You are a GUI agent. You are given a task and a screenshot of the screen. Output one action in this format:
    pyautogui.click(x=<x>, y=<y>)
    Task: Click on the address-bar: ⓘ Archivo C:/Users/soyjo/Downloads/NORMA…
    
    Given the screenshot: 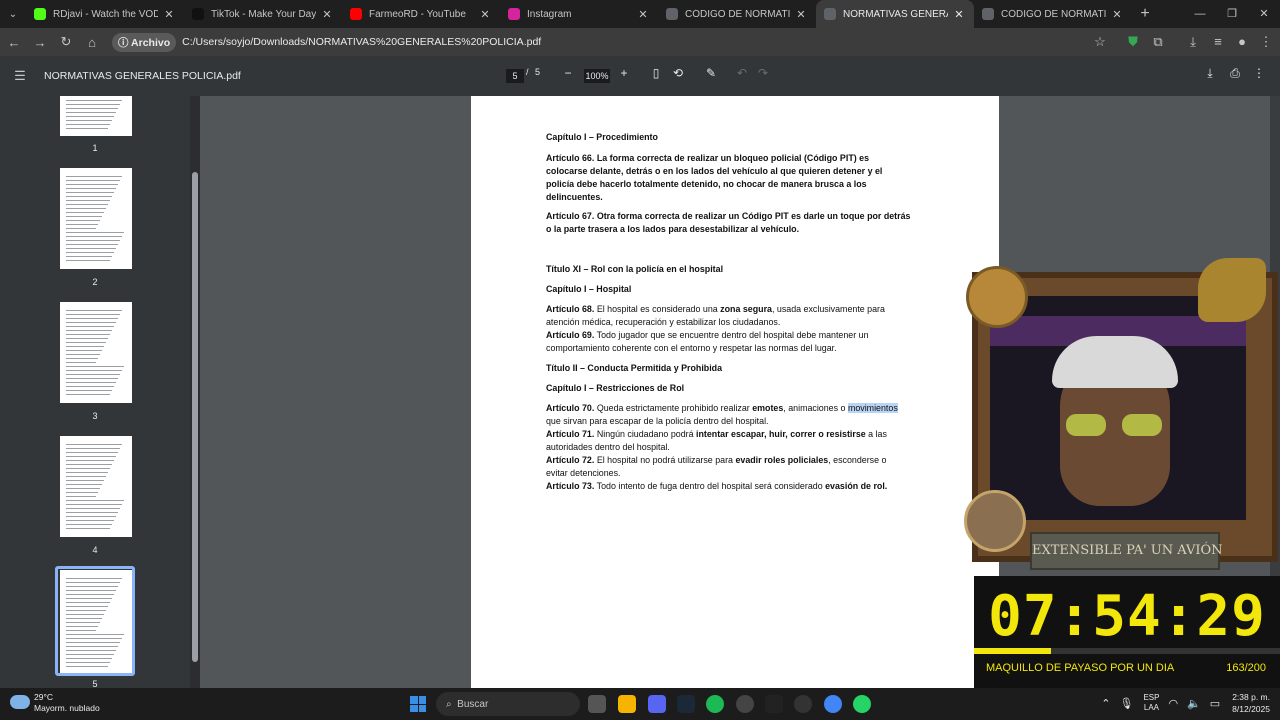 What is the action you would take?
    pyautogui.click(x=617, y=42)
    